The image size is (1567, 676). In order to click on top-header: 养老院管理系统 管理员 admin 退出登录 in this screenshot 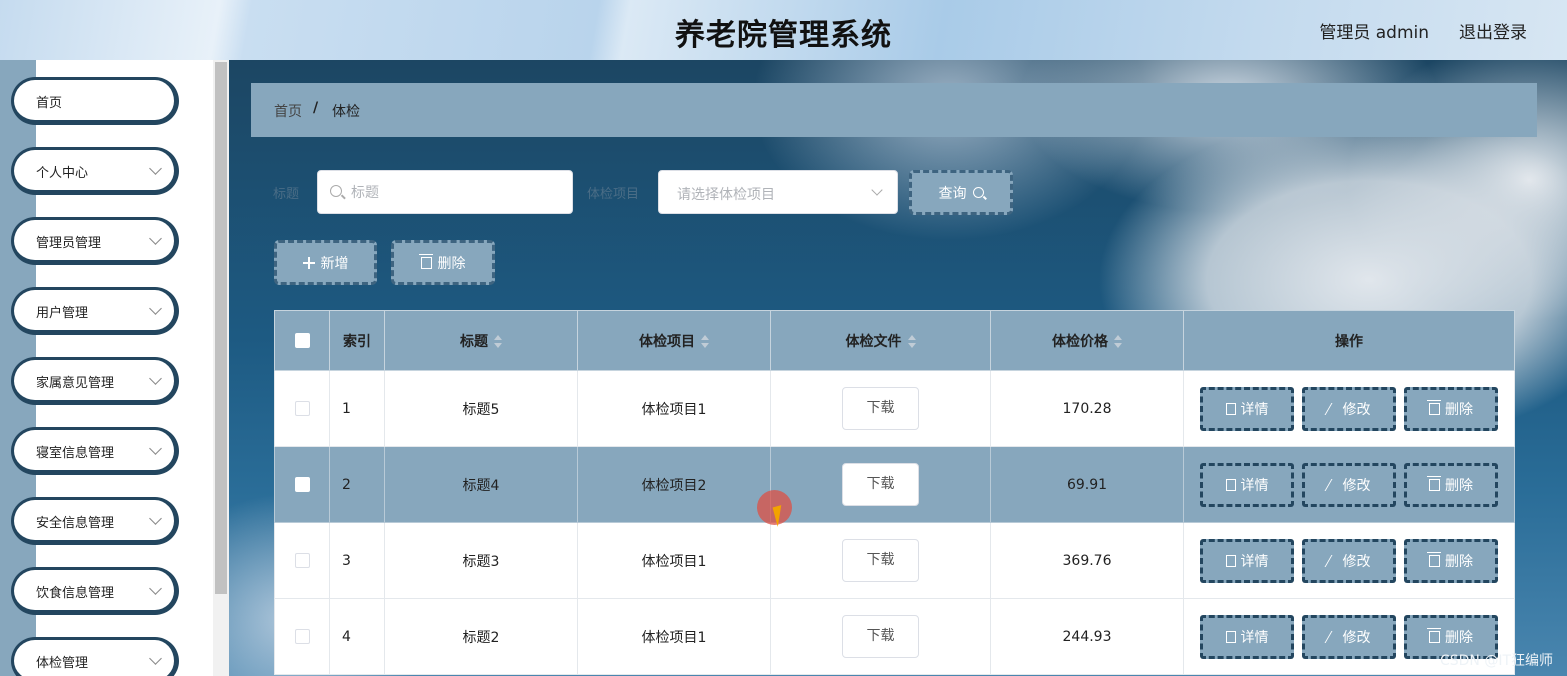, I will do `click(783, 30)`.